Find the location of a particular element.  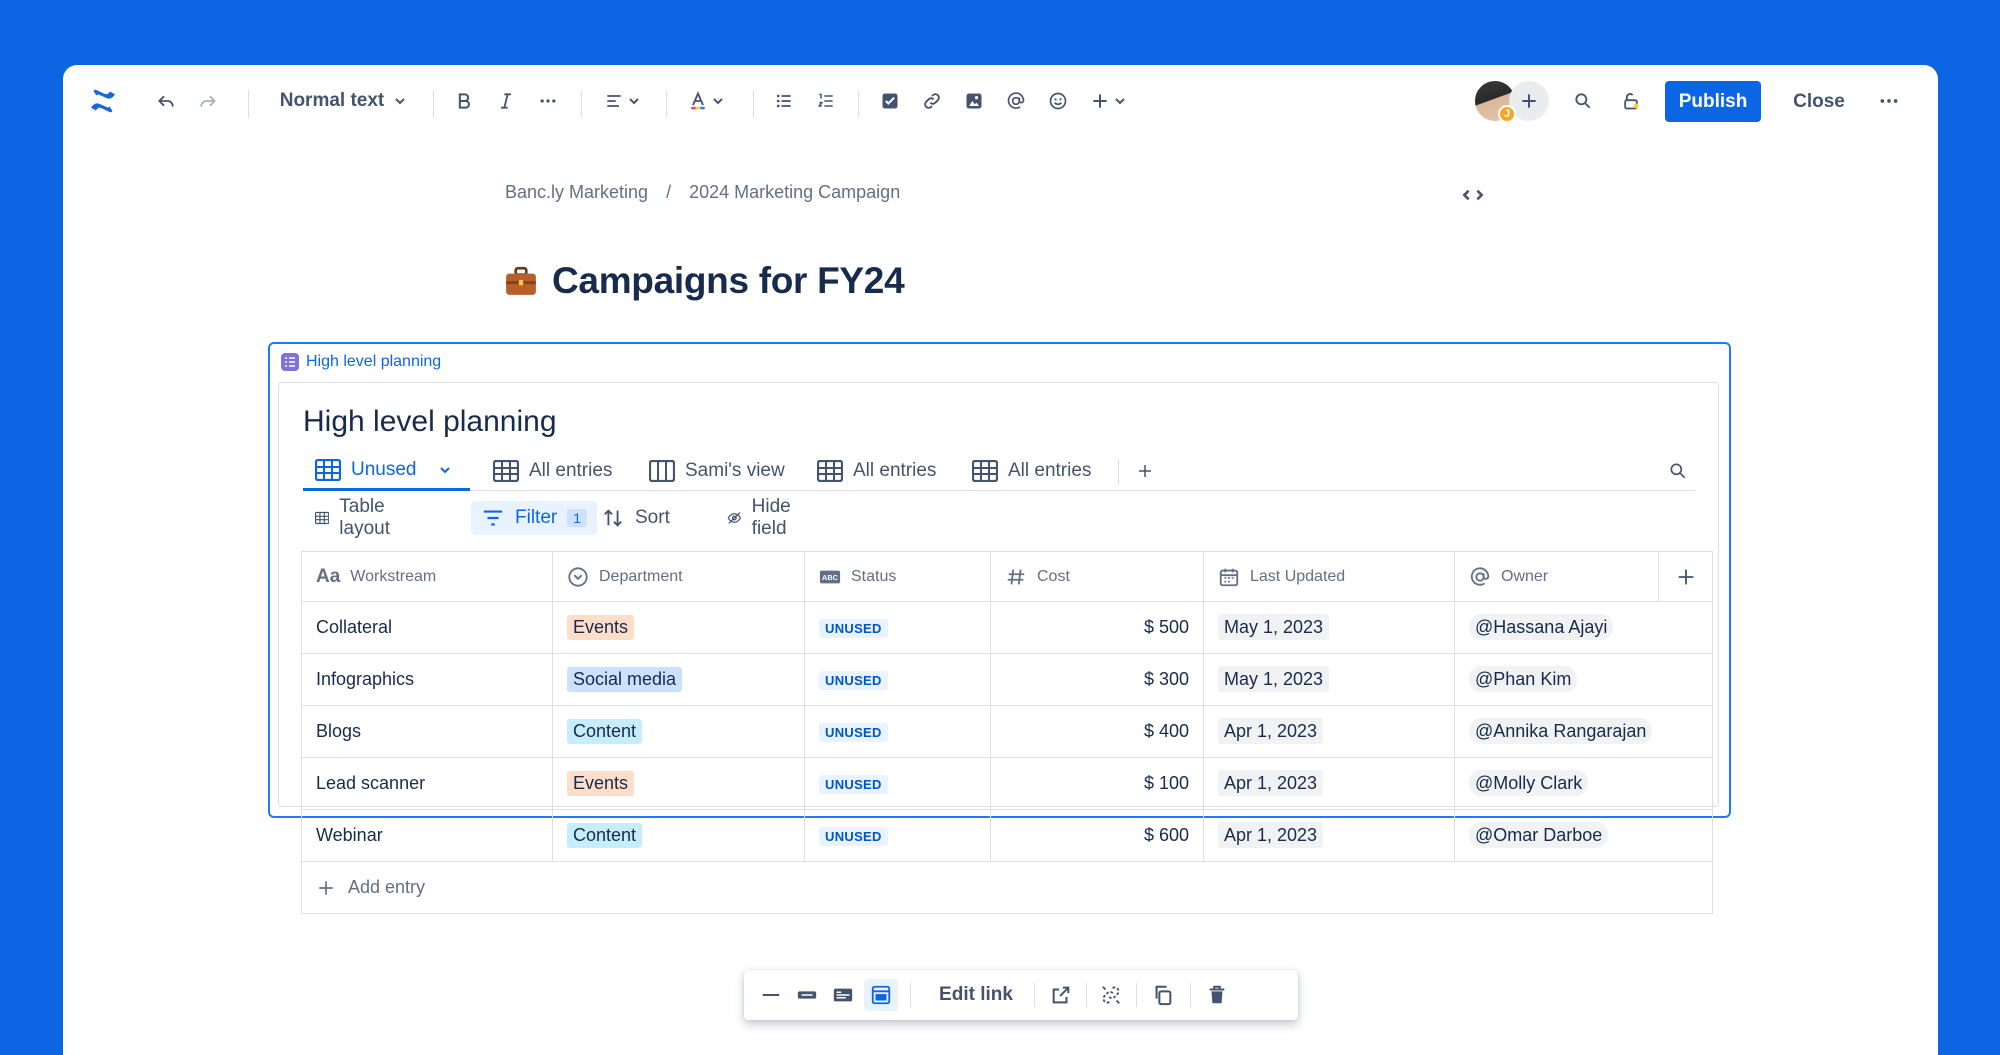

alignment-dropdown is located at coordinates (622, 101).